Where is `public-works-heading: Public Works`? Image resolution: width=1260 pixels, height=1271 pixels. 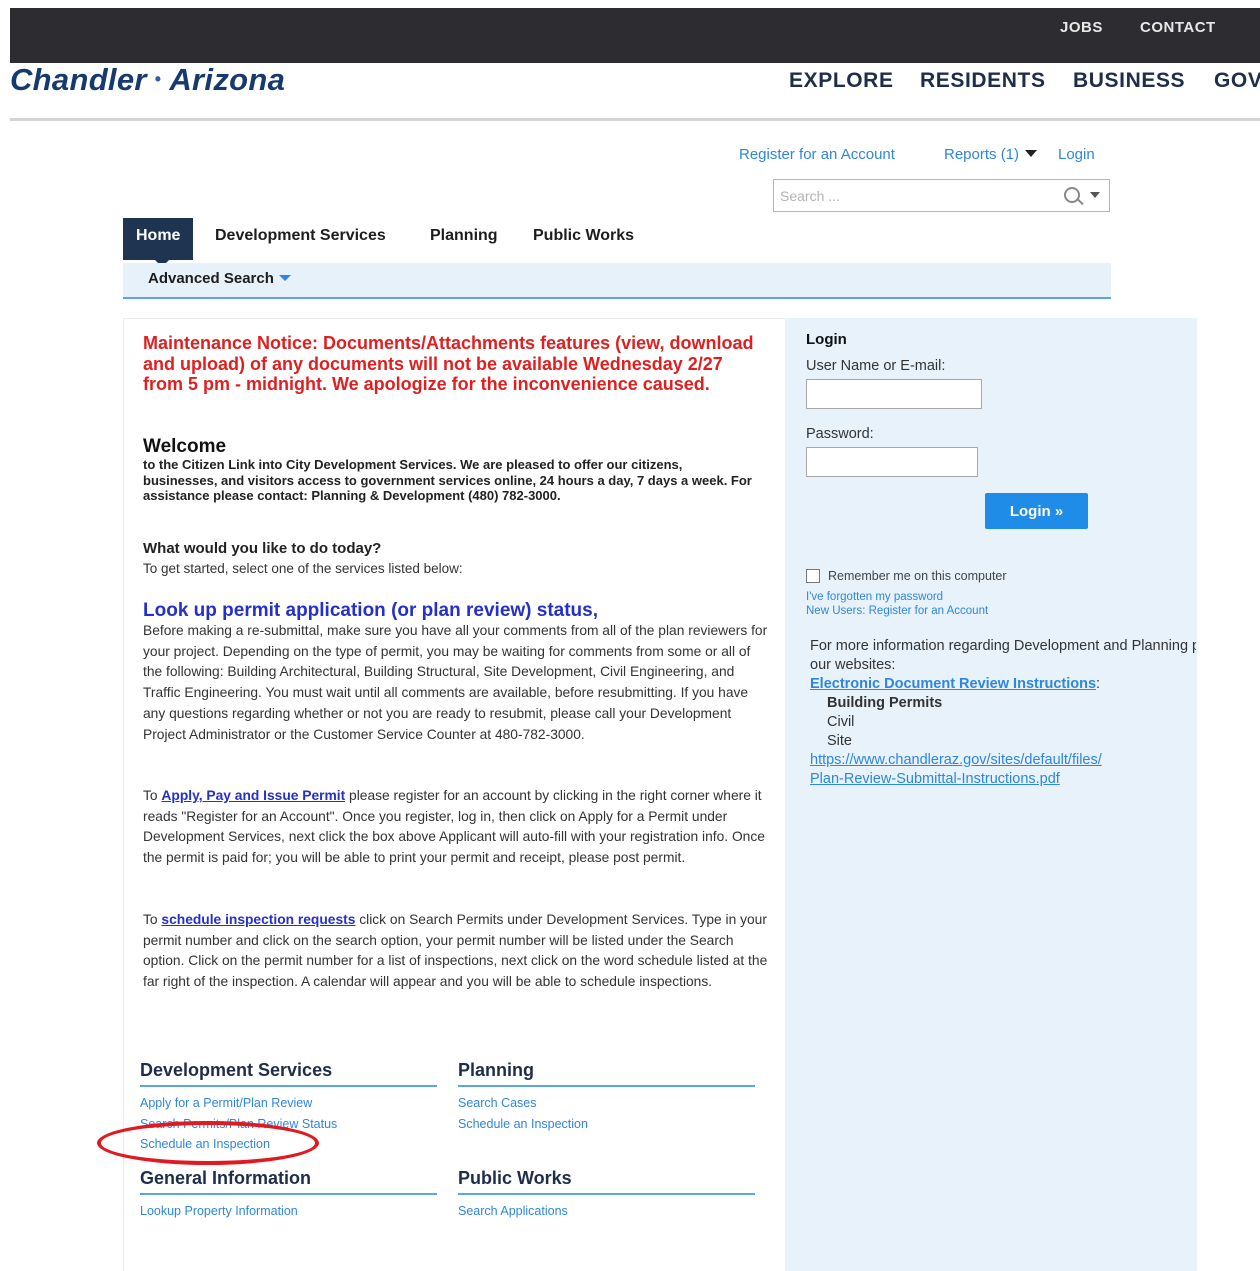
public-works-heading: Public Works is located at coordinates (606, 1181).